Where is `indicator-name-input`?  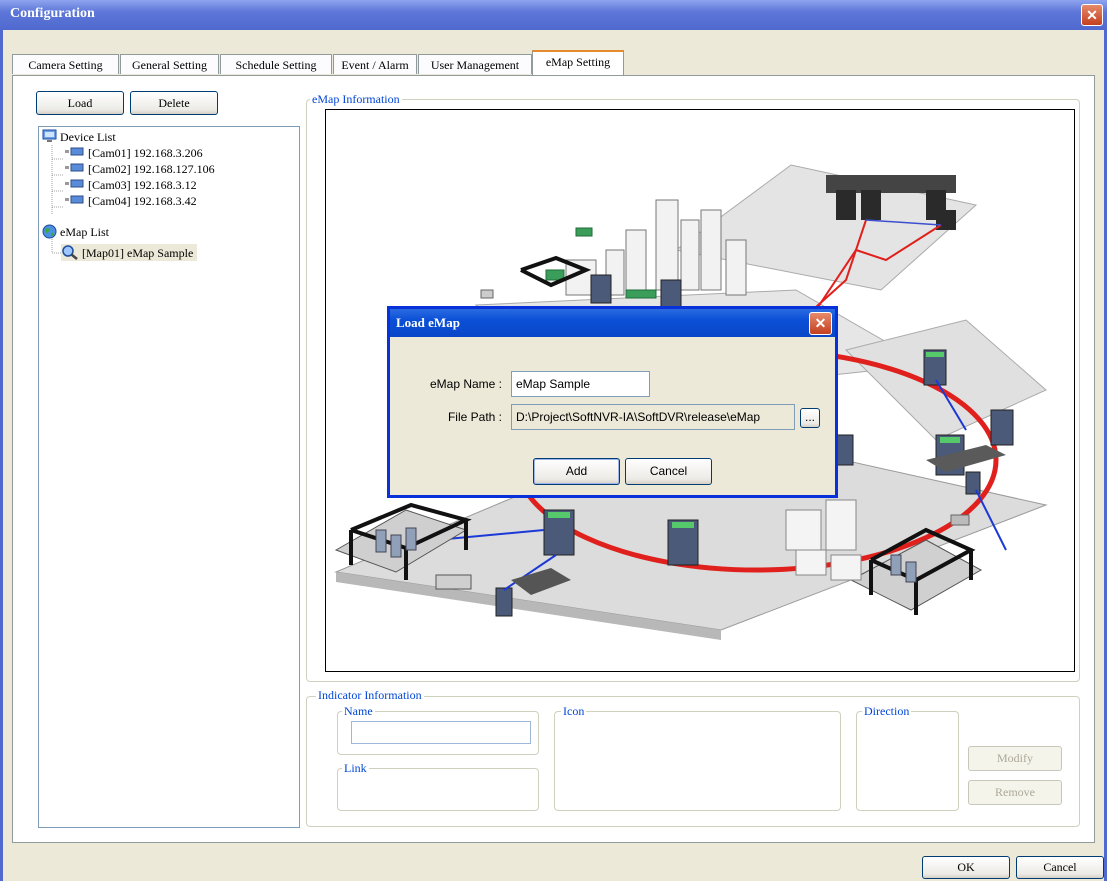
indicator-name-input is located at coordinates (441, 732).